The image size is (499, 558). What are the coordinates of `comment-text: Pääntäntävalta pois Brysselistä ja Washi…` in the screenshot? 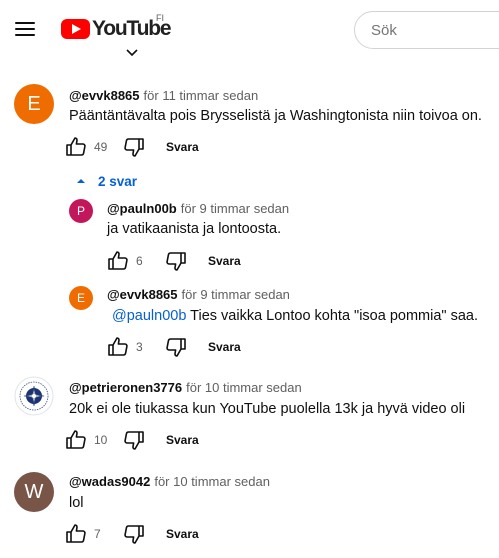 It's located at (275, 116).